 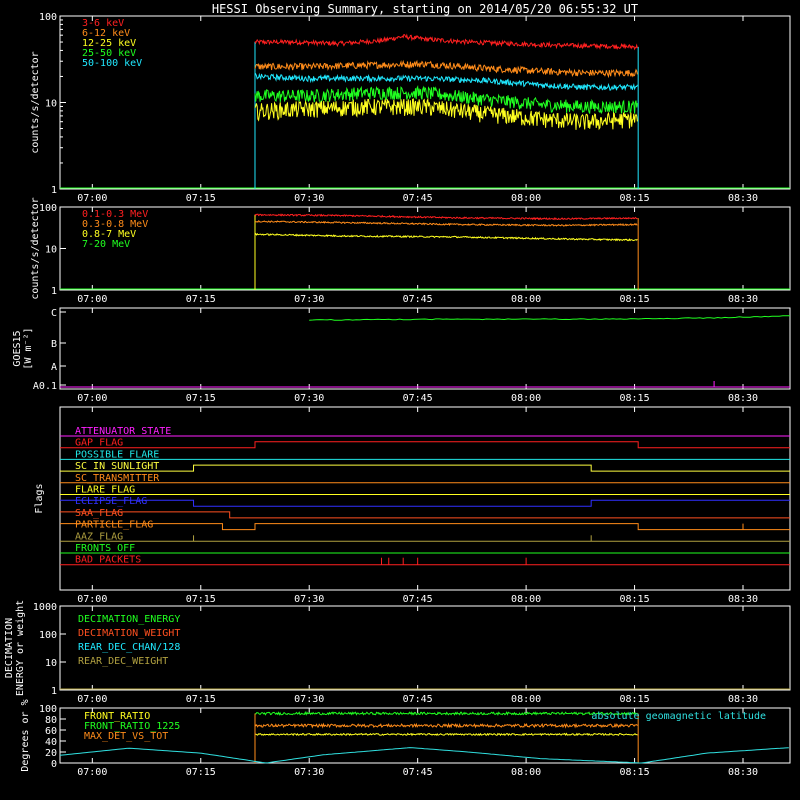 I want to click on y-axis-label: DECIMATION, so click(x=9, y=648).